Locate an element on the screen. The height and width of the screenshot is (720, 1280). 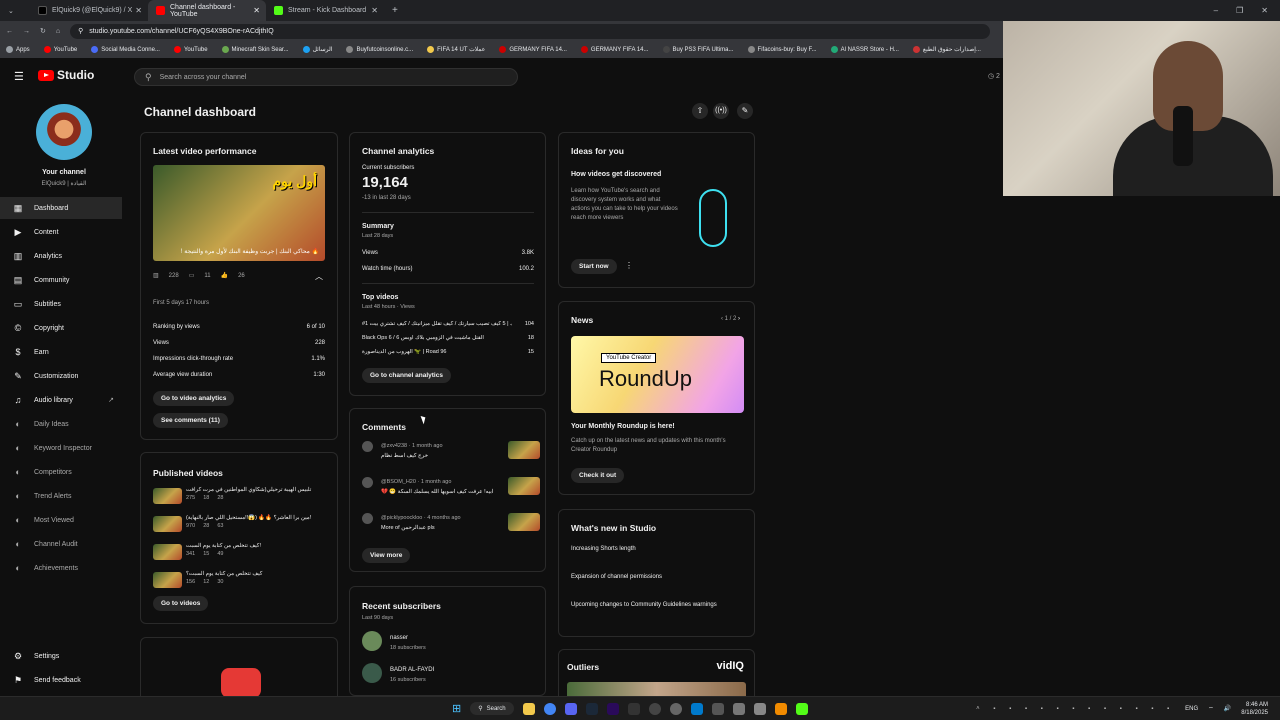
sidebar-item-channel-audit: ◐ Channel Audit is located at coordinates (61, 544).